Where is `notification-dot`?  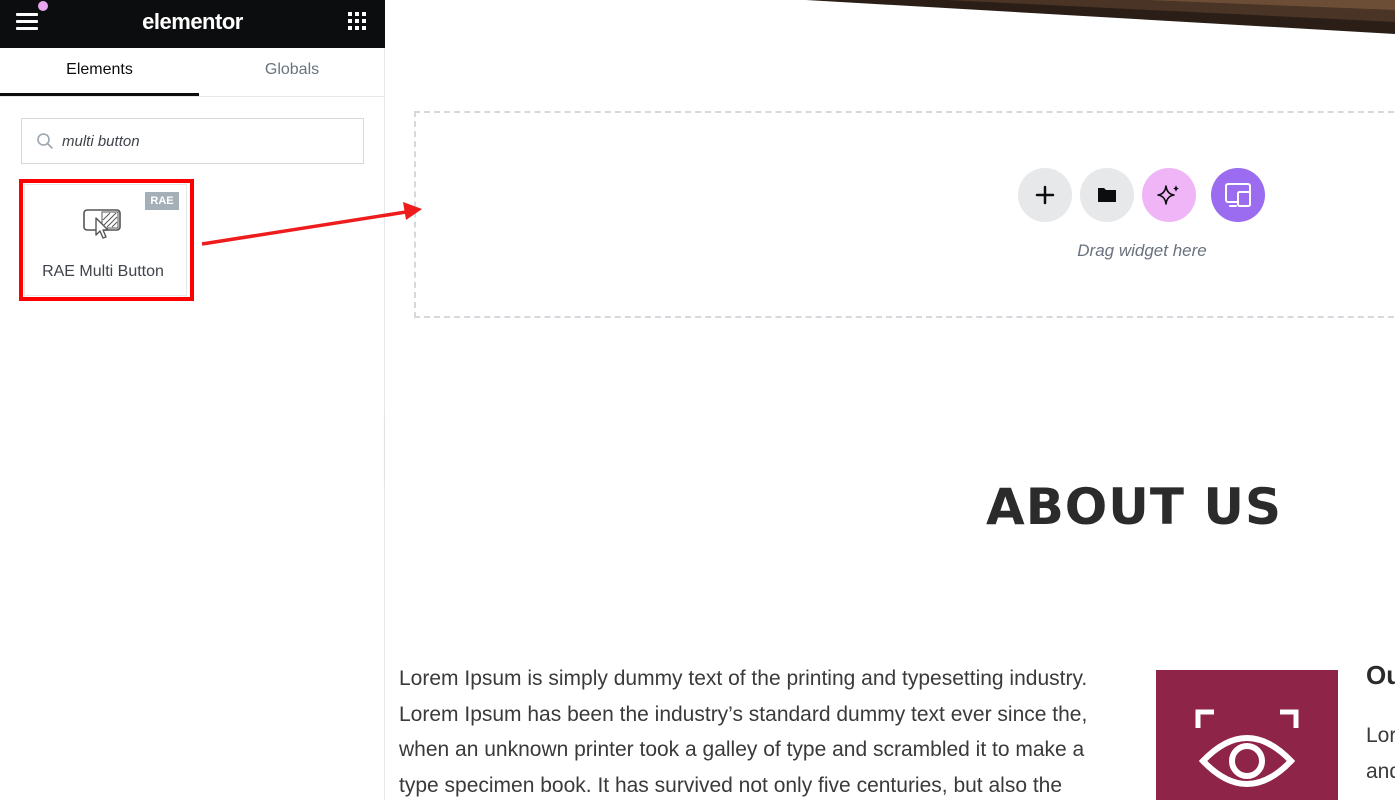 notification-dot is located at coordinates (43, 6).